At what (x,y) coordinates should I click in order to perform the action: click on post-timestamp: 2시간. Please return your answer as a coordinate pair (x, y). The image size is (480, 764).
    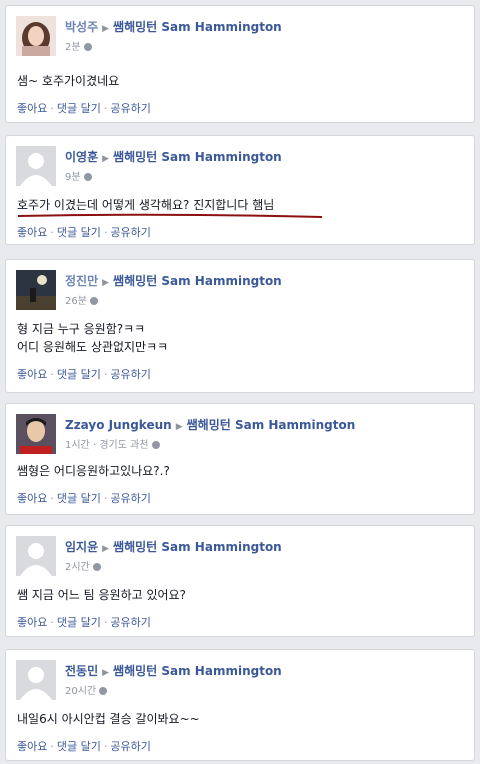
    Looking at the image, I should click on (83, 565).